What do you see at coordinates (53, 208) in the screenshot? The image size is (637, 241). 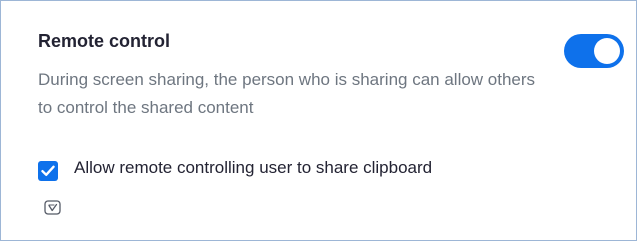 I see `locked-setting-icon` at bounding box center [53, 208].